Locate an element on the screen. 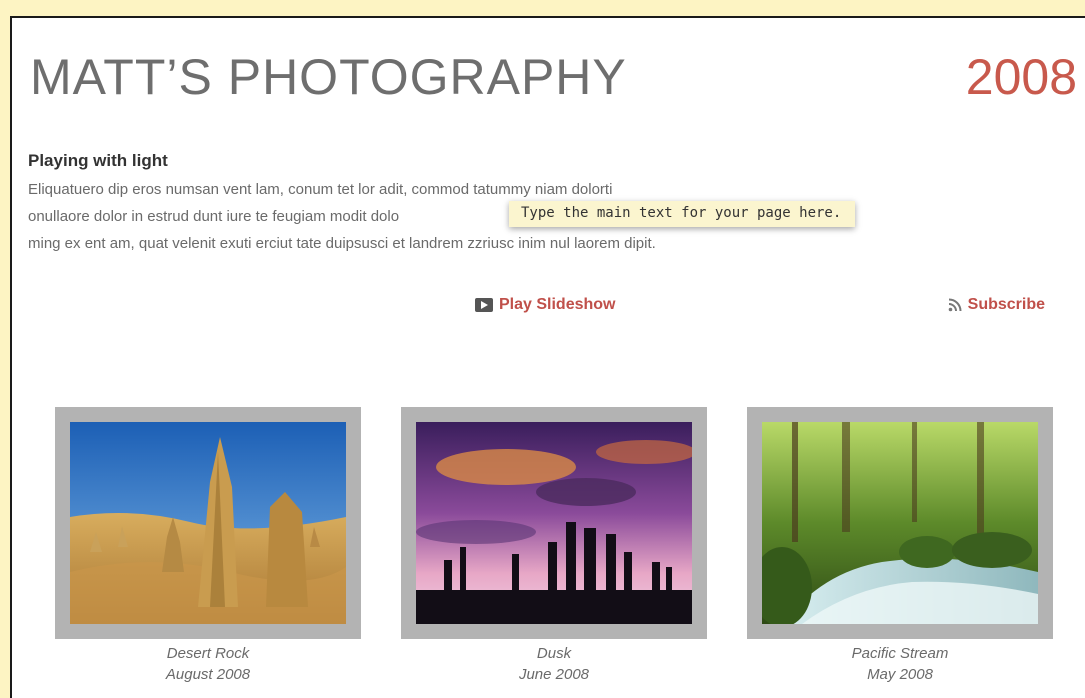 The height and width of the screenshot is (698, 1085). album-caption: Pacific Stream May 2008 is located at coordinates (900, 664).